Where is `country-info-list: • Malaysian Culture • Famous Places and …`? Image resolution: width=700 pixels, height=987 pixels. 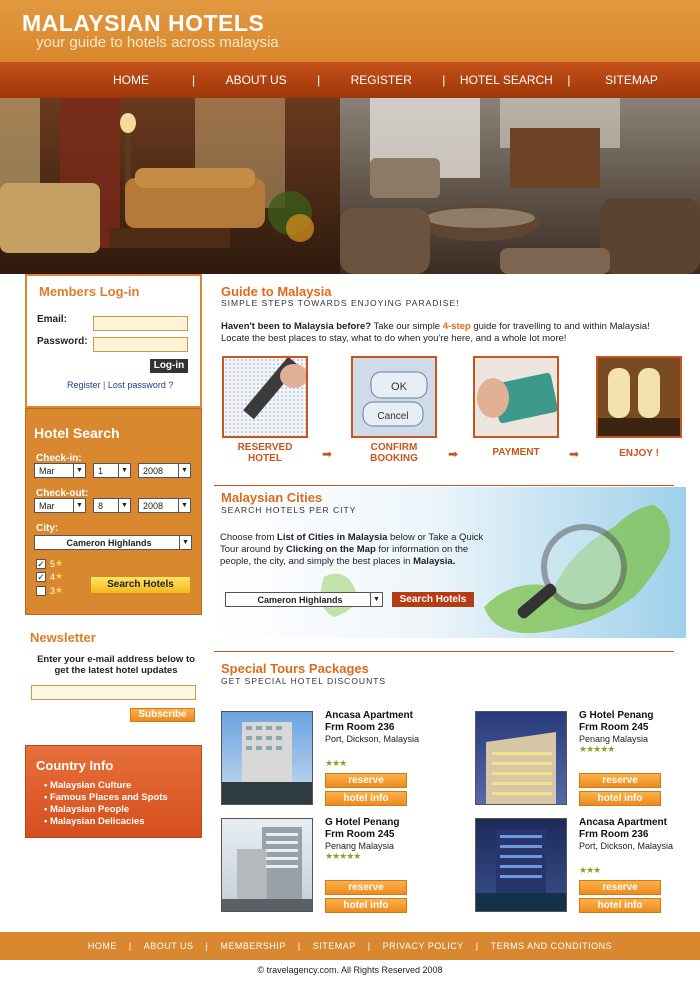 country-info-list: • Malaysian Culture • Famous Places and … is located at coordinates (106, 804).